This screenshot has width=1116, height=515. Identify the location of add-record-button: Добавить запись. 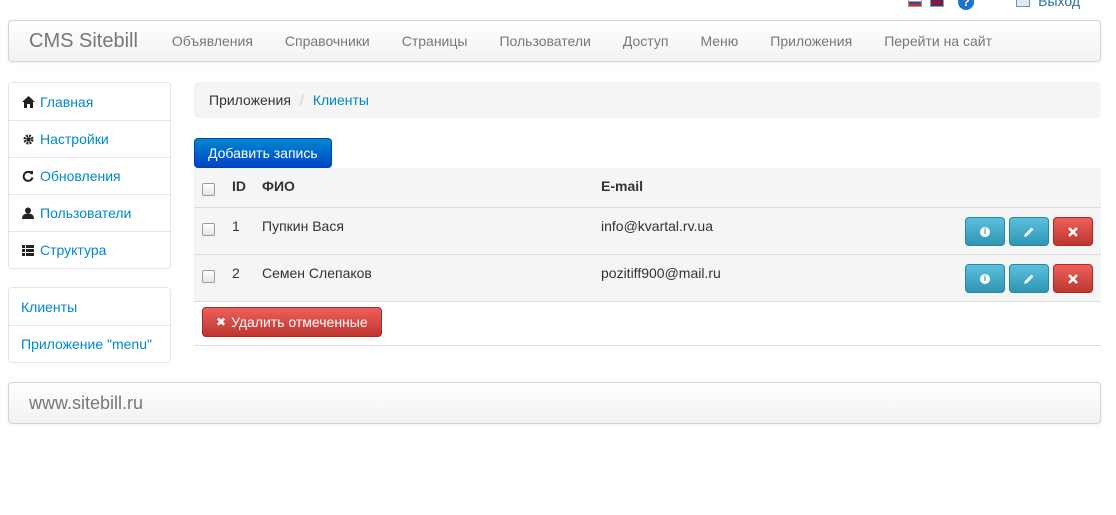
(263, 153).